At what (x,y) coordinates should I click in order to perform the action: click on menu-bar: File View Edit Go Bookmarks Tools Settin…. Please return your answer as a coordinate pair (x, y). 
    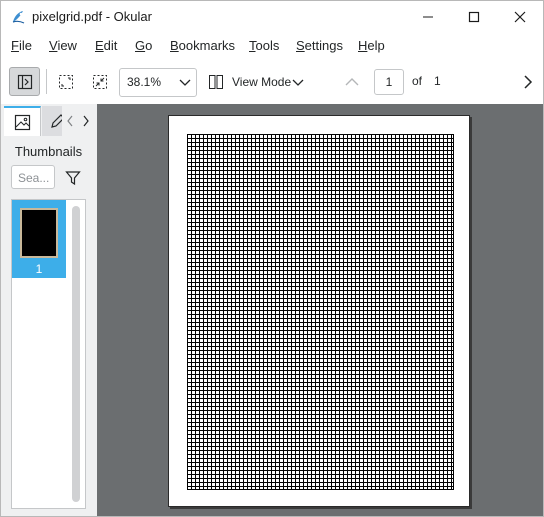
    Looking at the image, I should click on (272, 45).